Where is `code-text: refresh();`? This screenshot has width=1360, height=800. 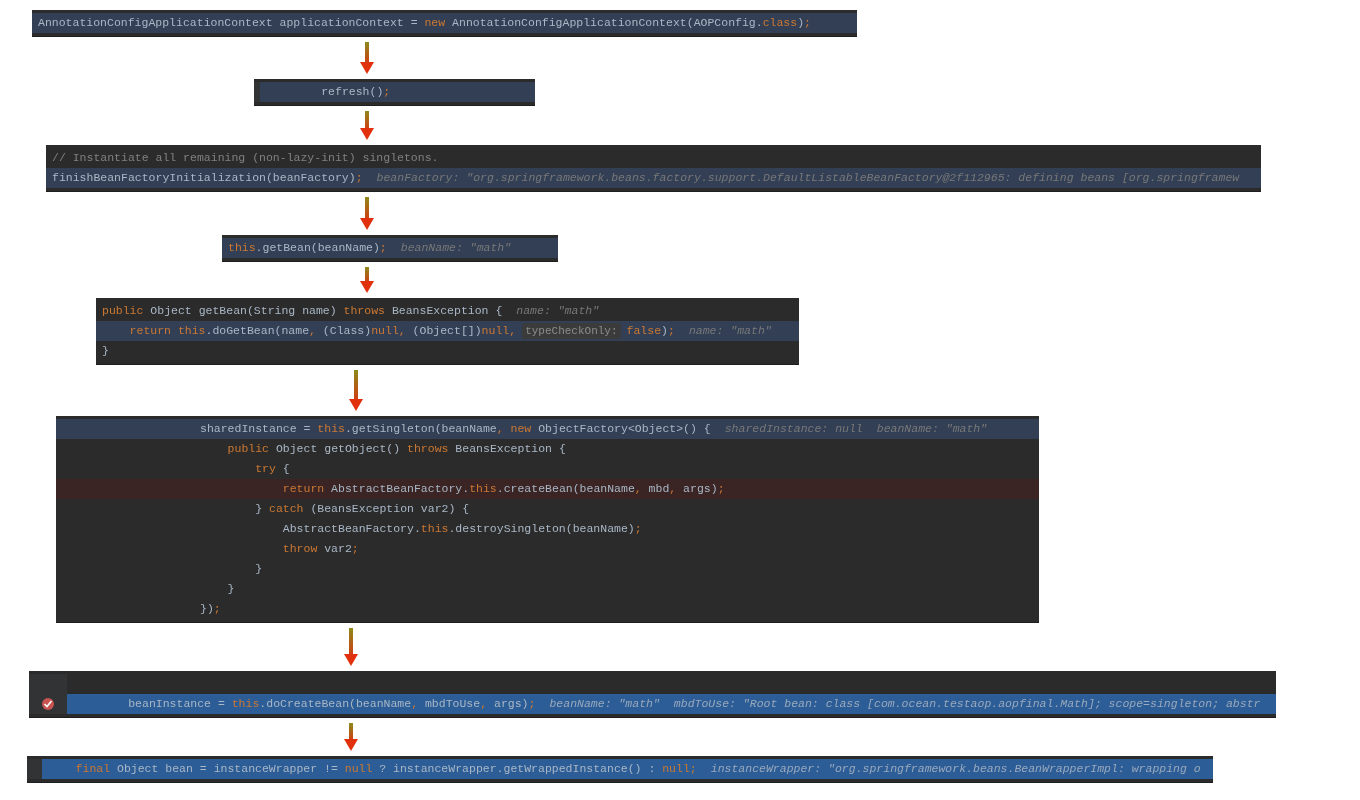 code-text: refresh(); is located at coordinates (356, 92).